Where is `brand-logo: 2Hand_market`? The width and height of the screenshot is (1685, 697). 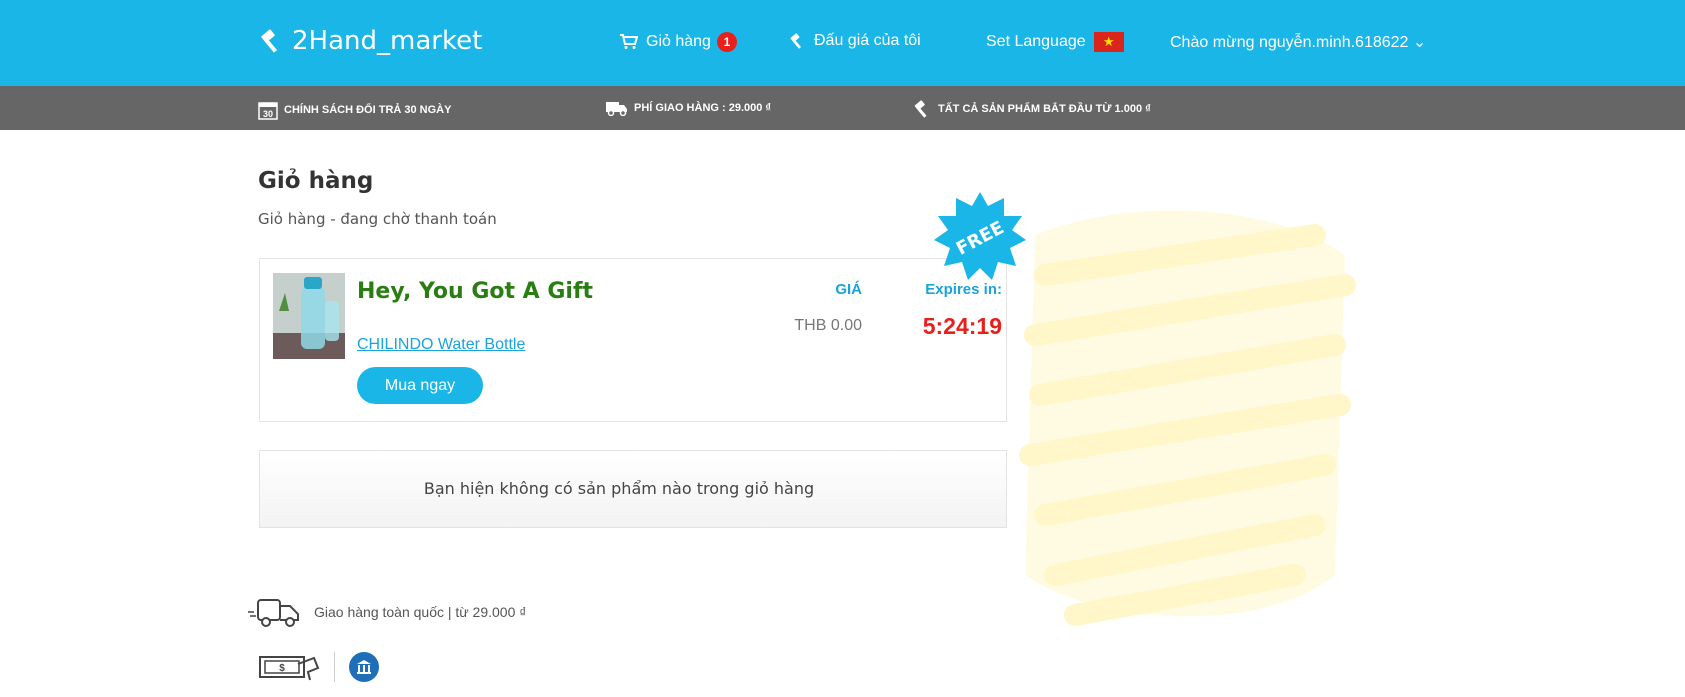
brand-logo: 2Hand_market is located at coordinates (370, 41).